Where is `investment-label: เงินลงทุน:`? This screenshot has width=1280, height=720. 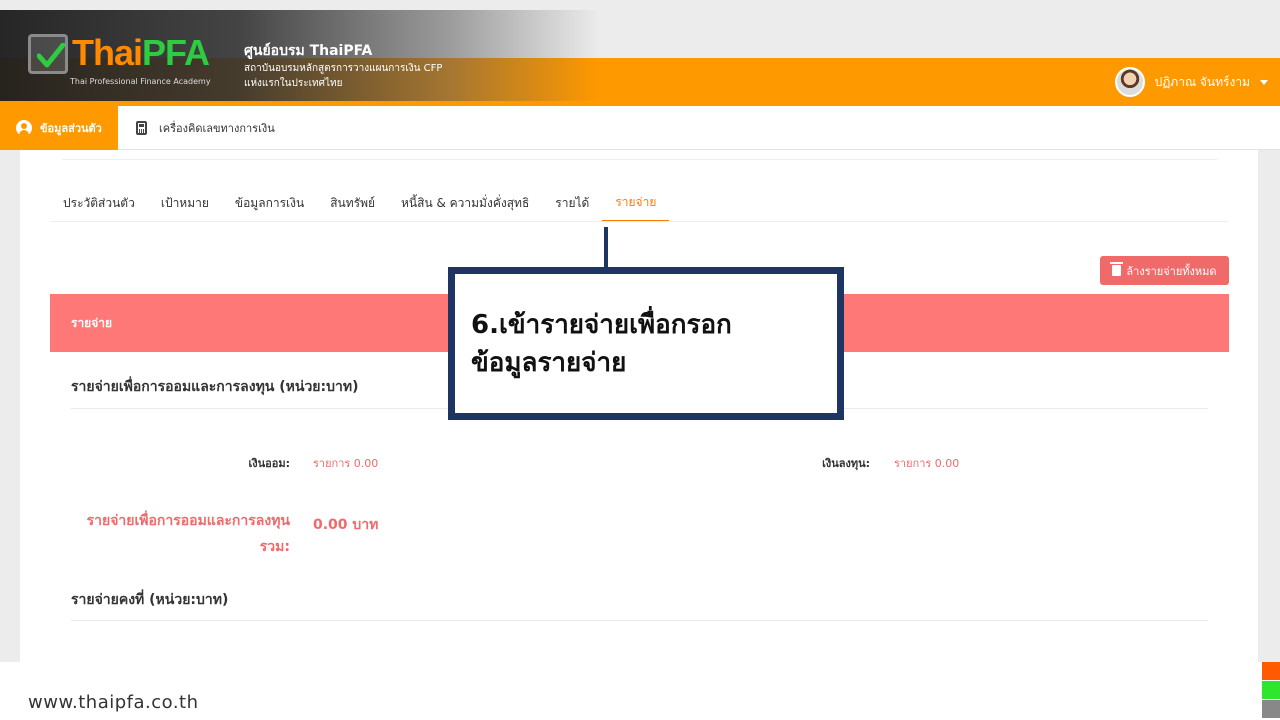
investment-label: เงินลงทุน: is located at coordinates (846, 463).